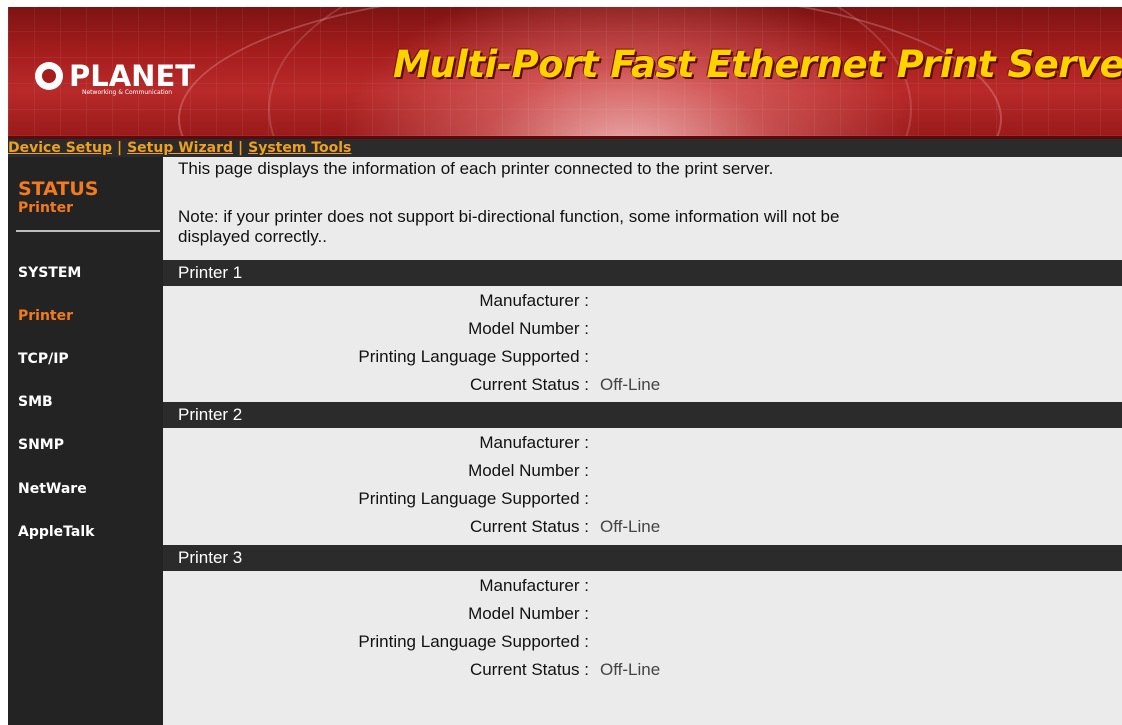 The image size is (1122, 725). What do you see at coordinates (642, 558) in the screenshot?
I see `printer-3-header: Printer 3` at bounding box center [642, 558].